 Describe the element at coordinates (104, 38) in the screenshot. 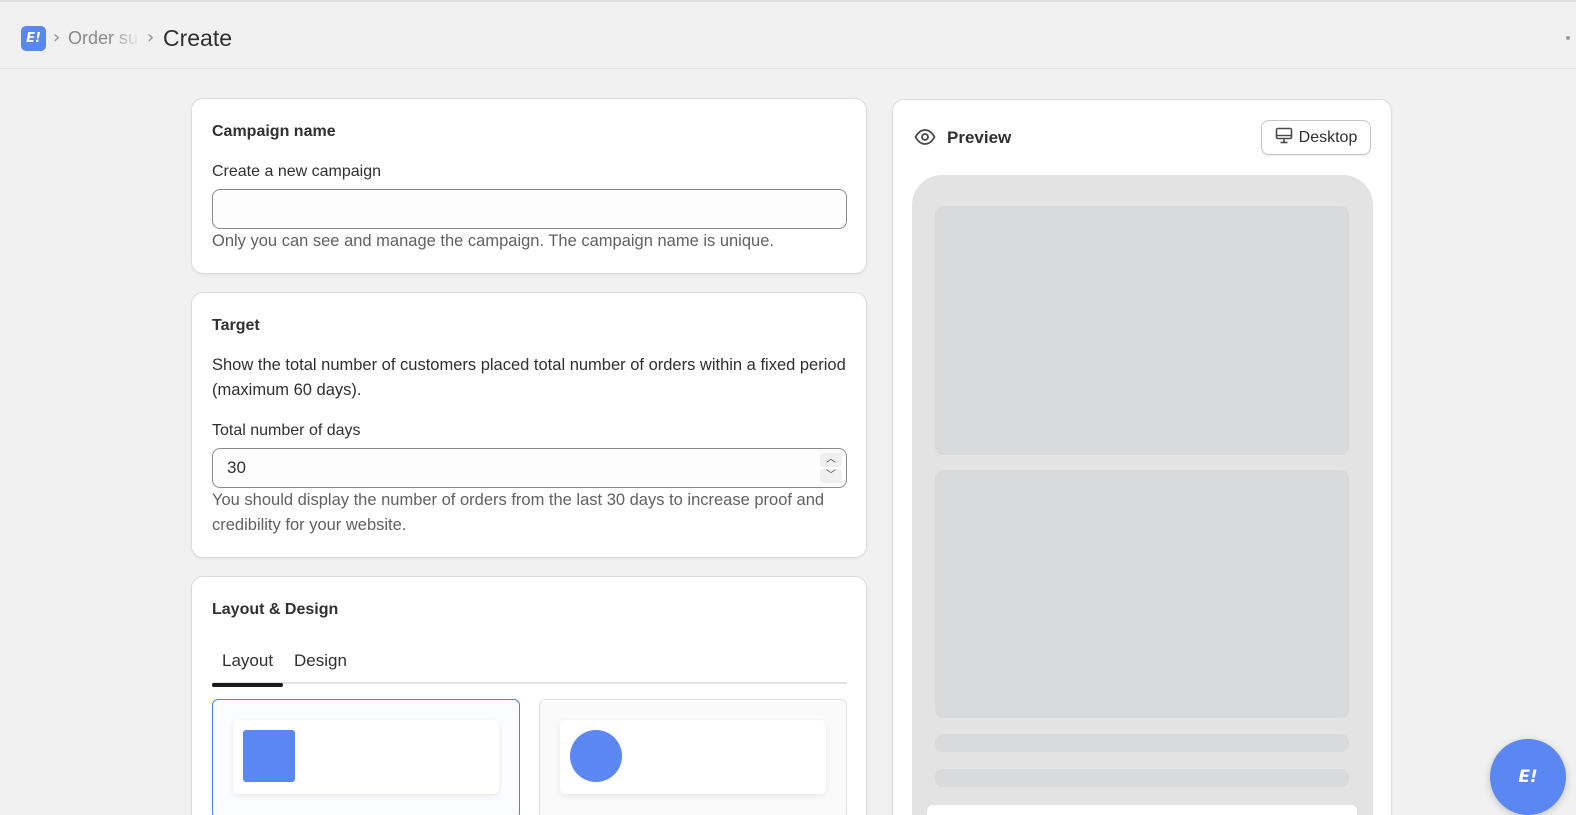

I see `breadcrumb-parent-link: Order su` at that location.